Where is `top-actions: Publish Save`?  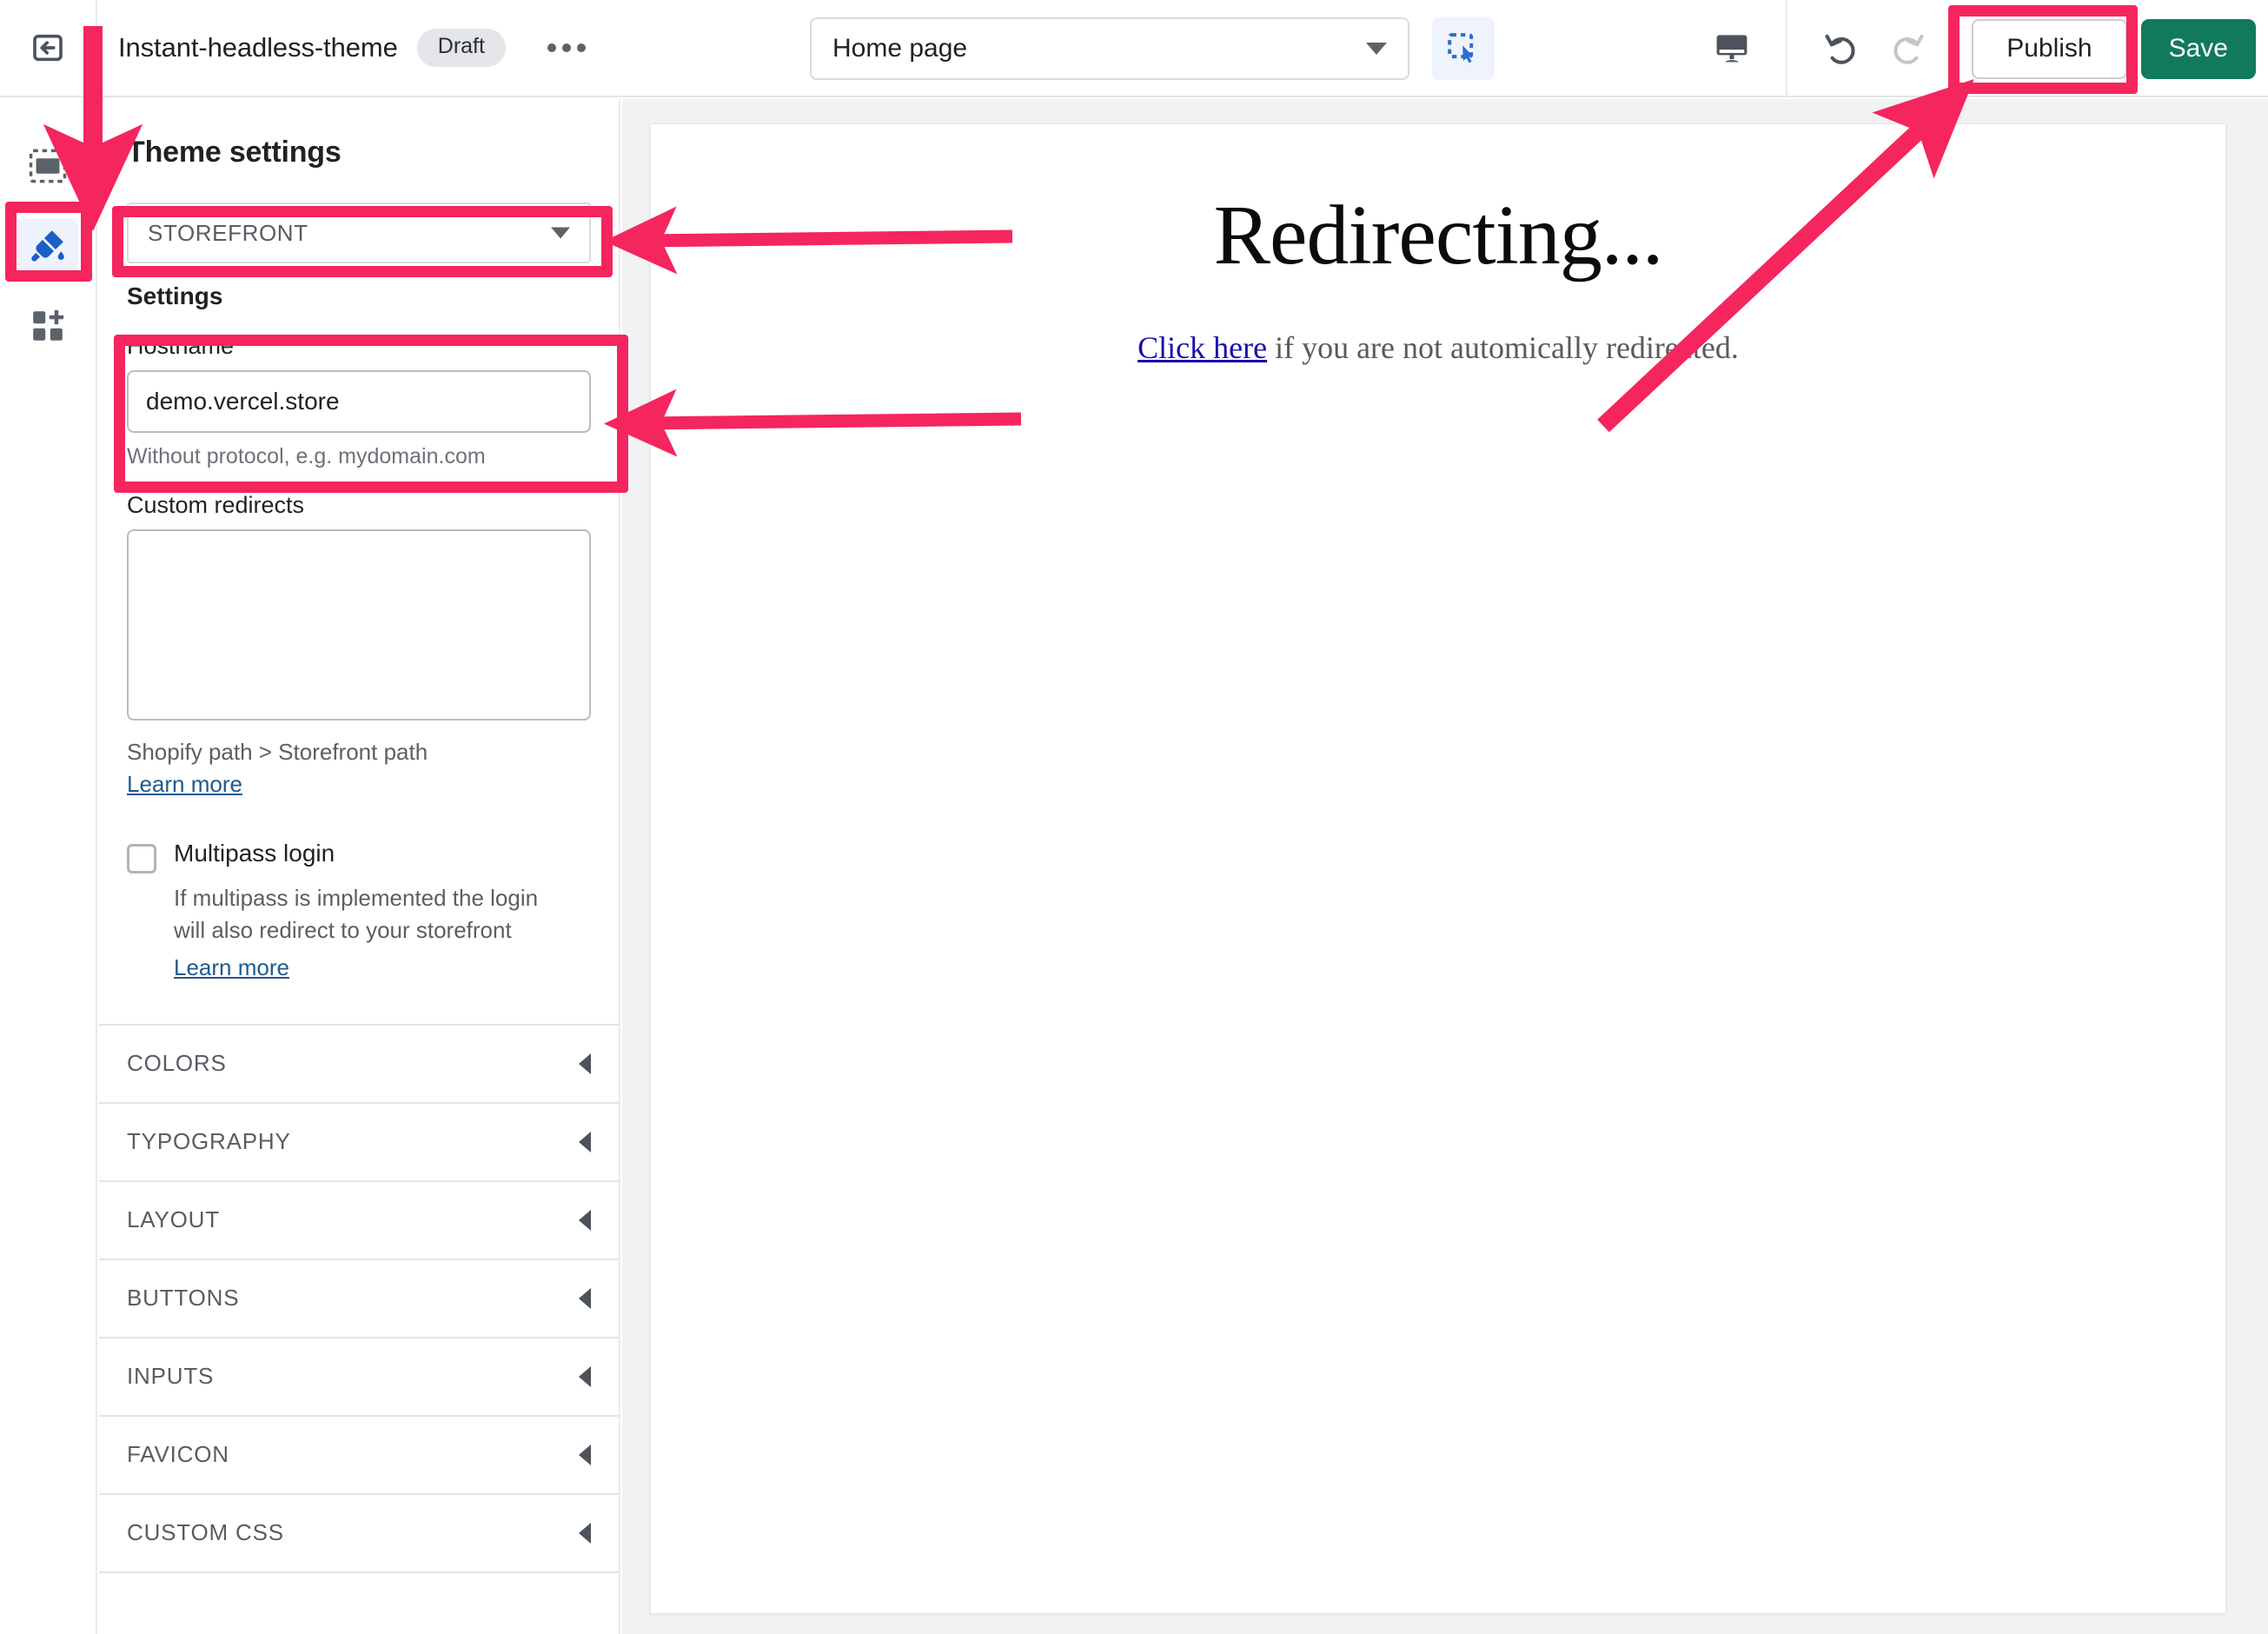
top-actions: Publish Save is located at coordinates (1971, 48).